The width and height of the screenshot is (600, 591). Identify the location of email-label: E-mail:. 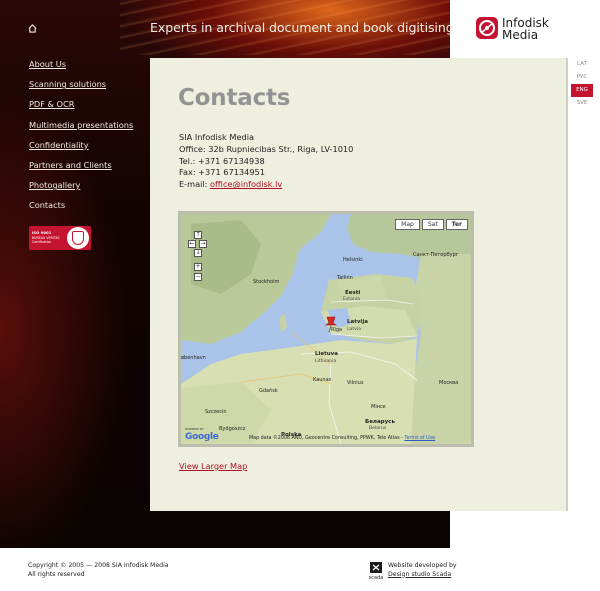
(193, 184).